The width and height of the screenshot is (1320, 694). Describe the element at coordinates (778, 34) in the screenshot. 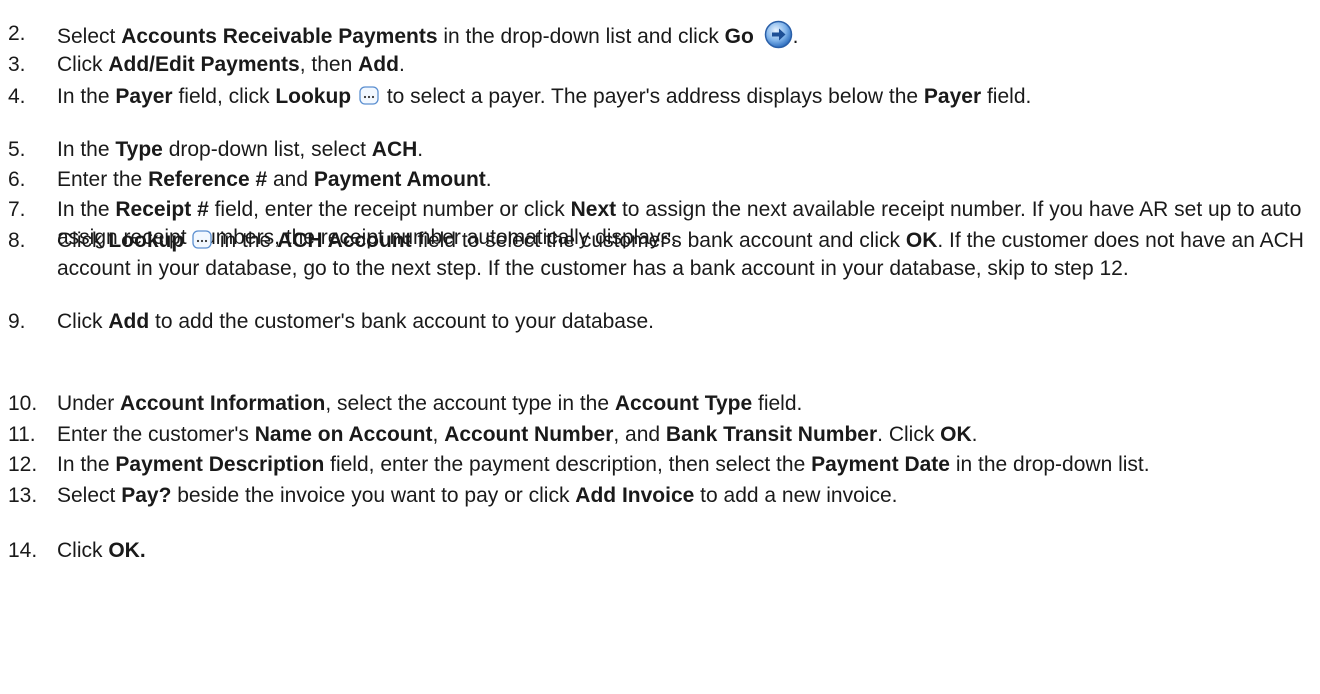

I see `go-arrow-icon` at that location.